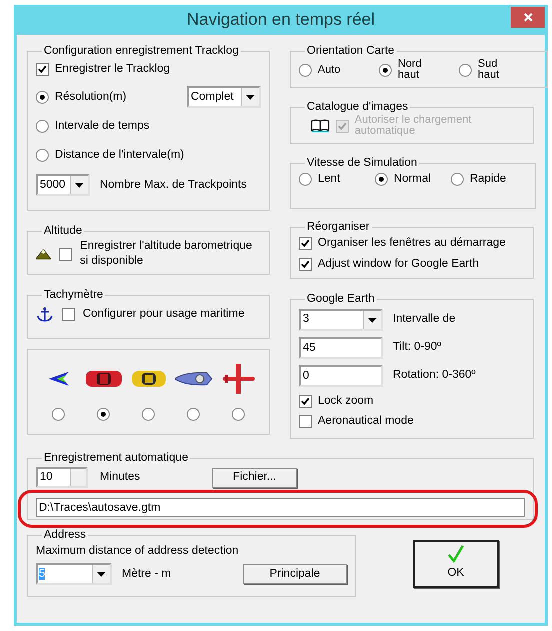  I want to click on group-title: Configuration enregistrement Tracklog, so click(141, 51).